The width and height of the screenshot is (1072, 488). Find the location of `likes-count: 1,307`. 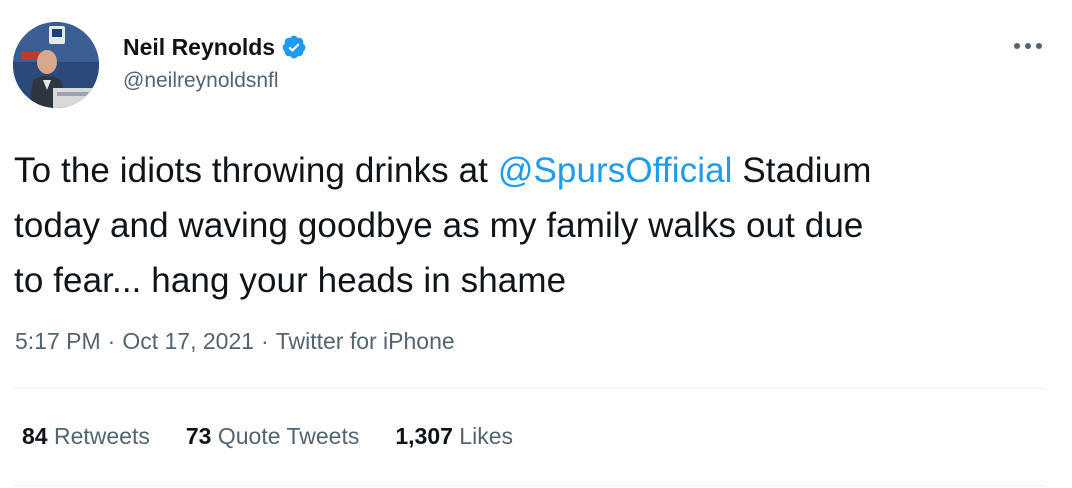

likes-count: 1,307 is located at coordinates (424, 436).